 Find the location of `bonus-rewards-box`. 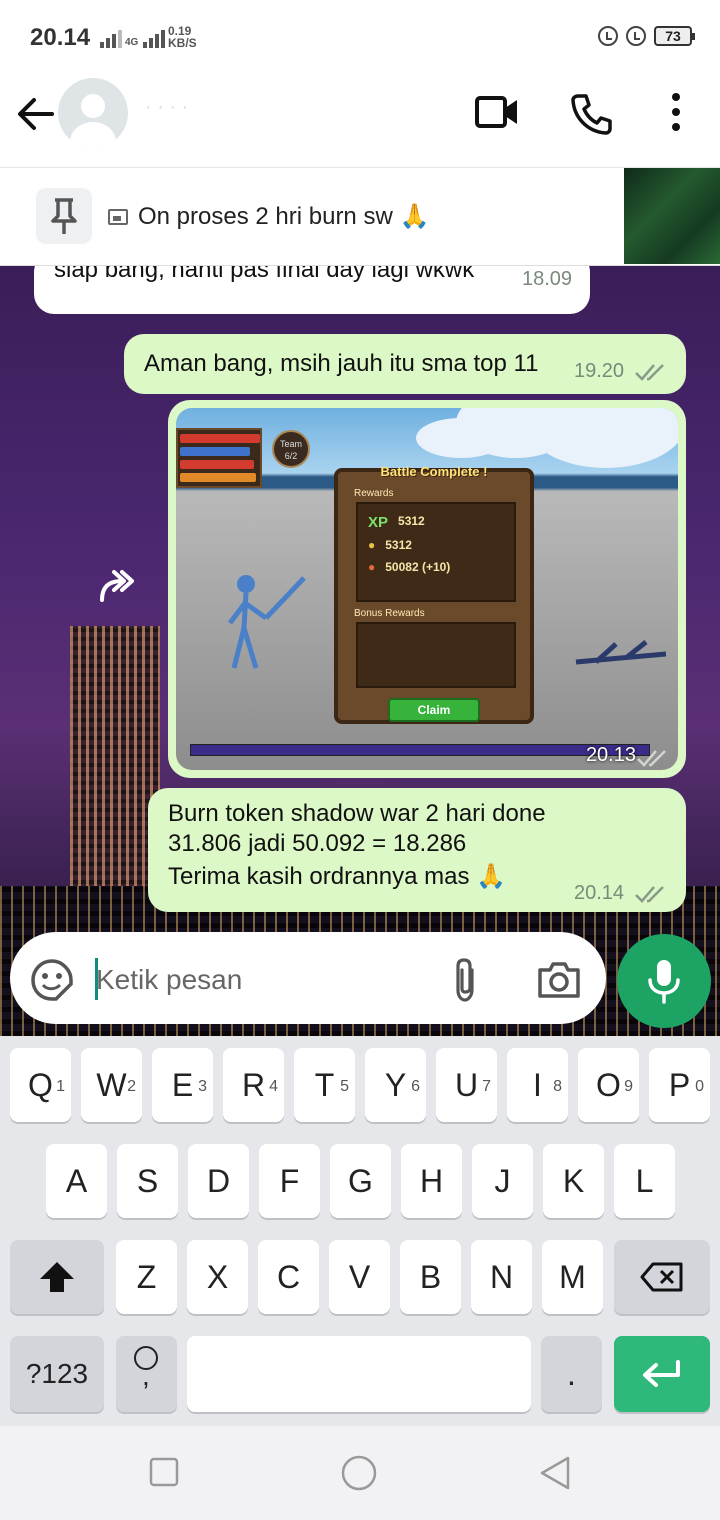

bonus-rewards-box is located at coordinates (436, 655).